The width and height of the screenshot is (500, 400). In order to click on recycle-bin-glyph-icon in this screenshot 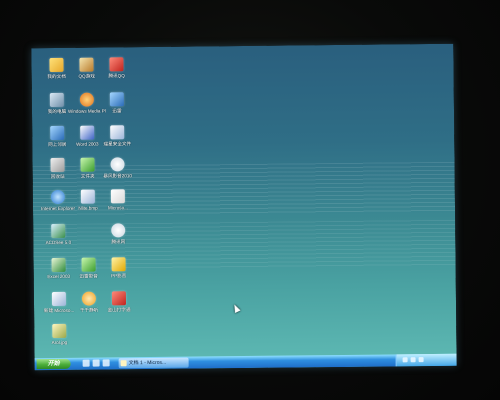, I will do `click(57, 165)`.